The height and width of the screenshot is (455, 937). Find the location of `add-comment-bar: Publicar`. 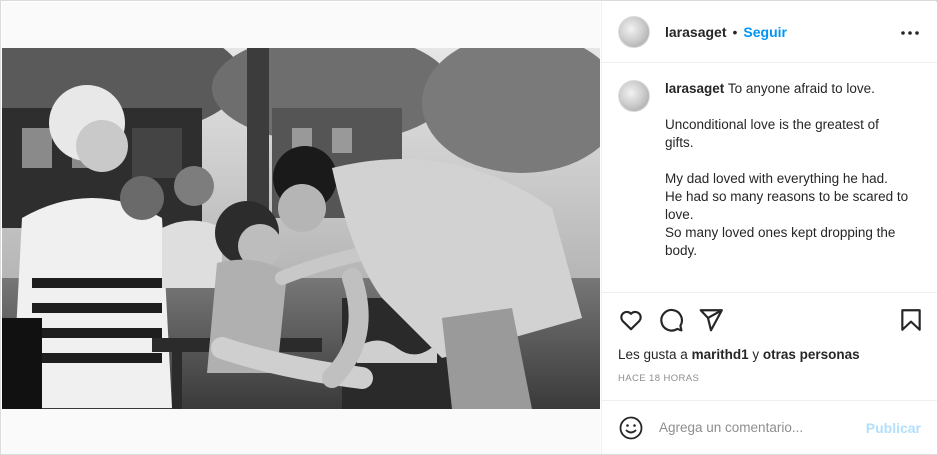

add-comment-bar: Publicar is located at coordinates (769, 427).